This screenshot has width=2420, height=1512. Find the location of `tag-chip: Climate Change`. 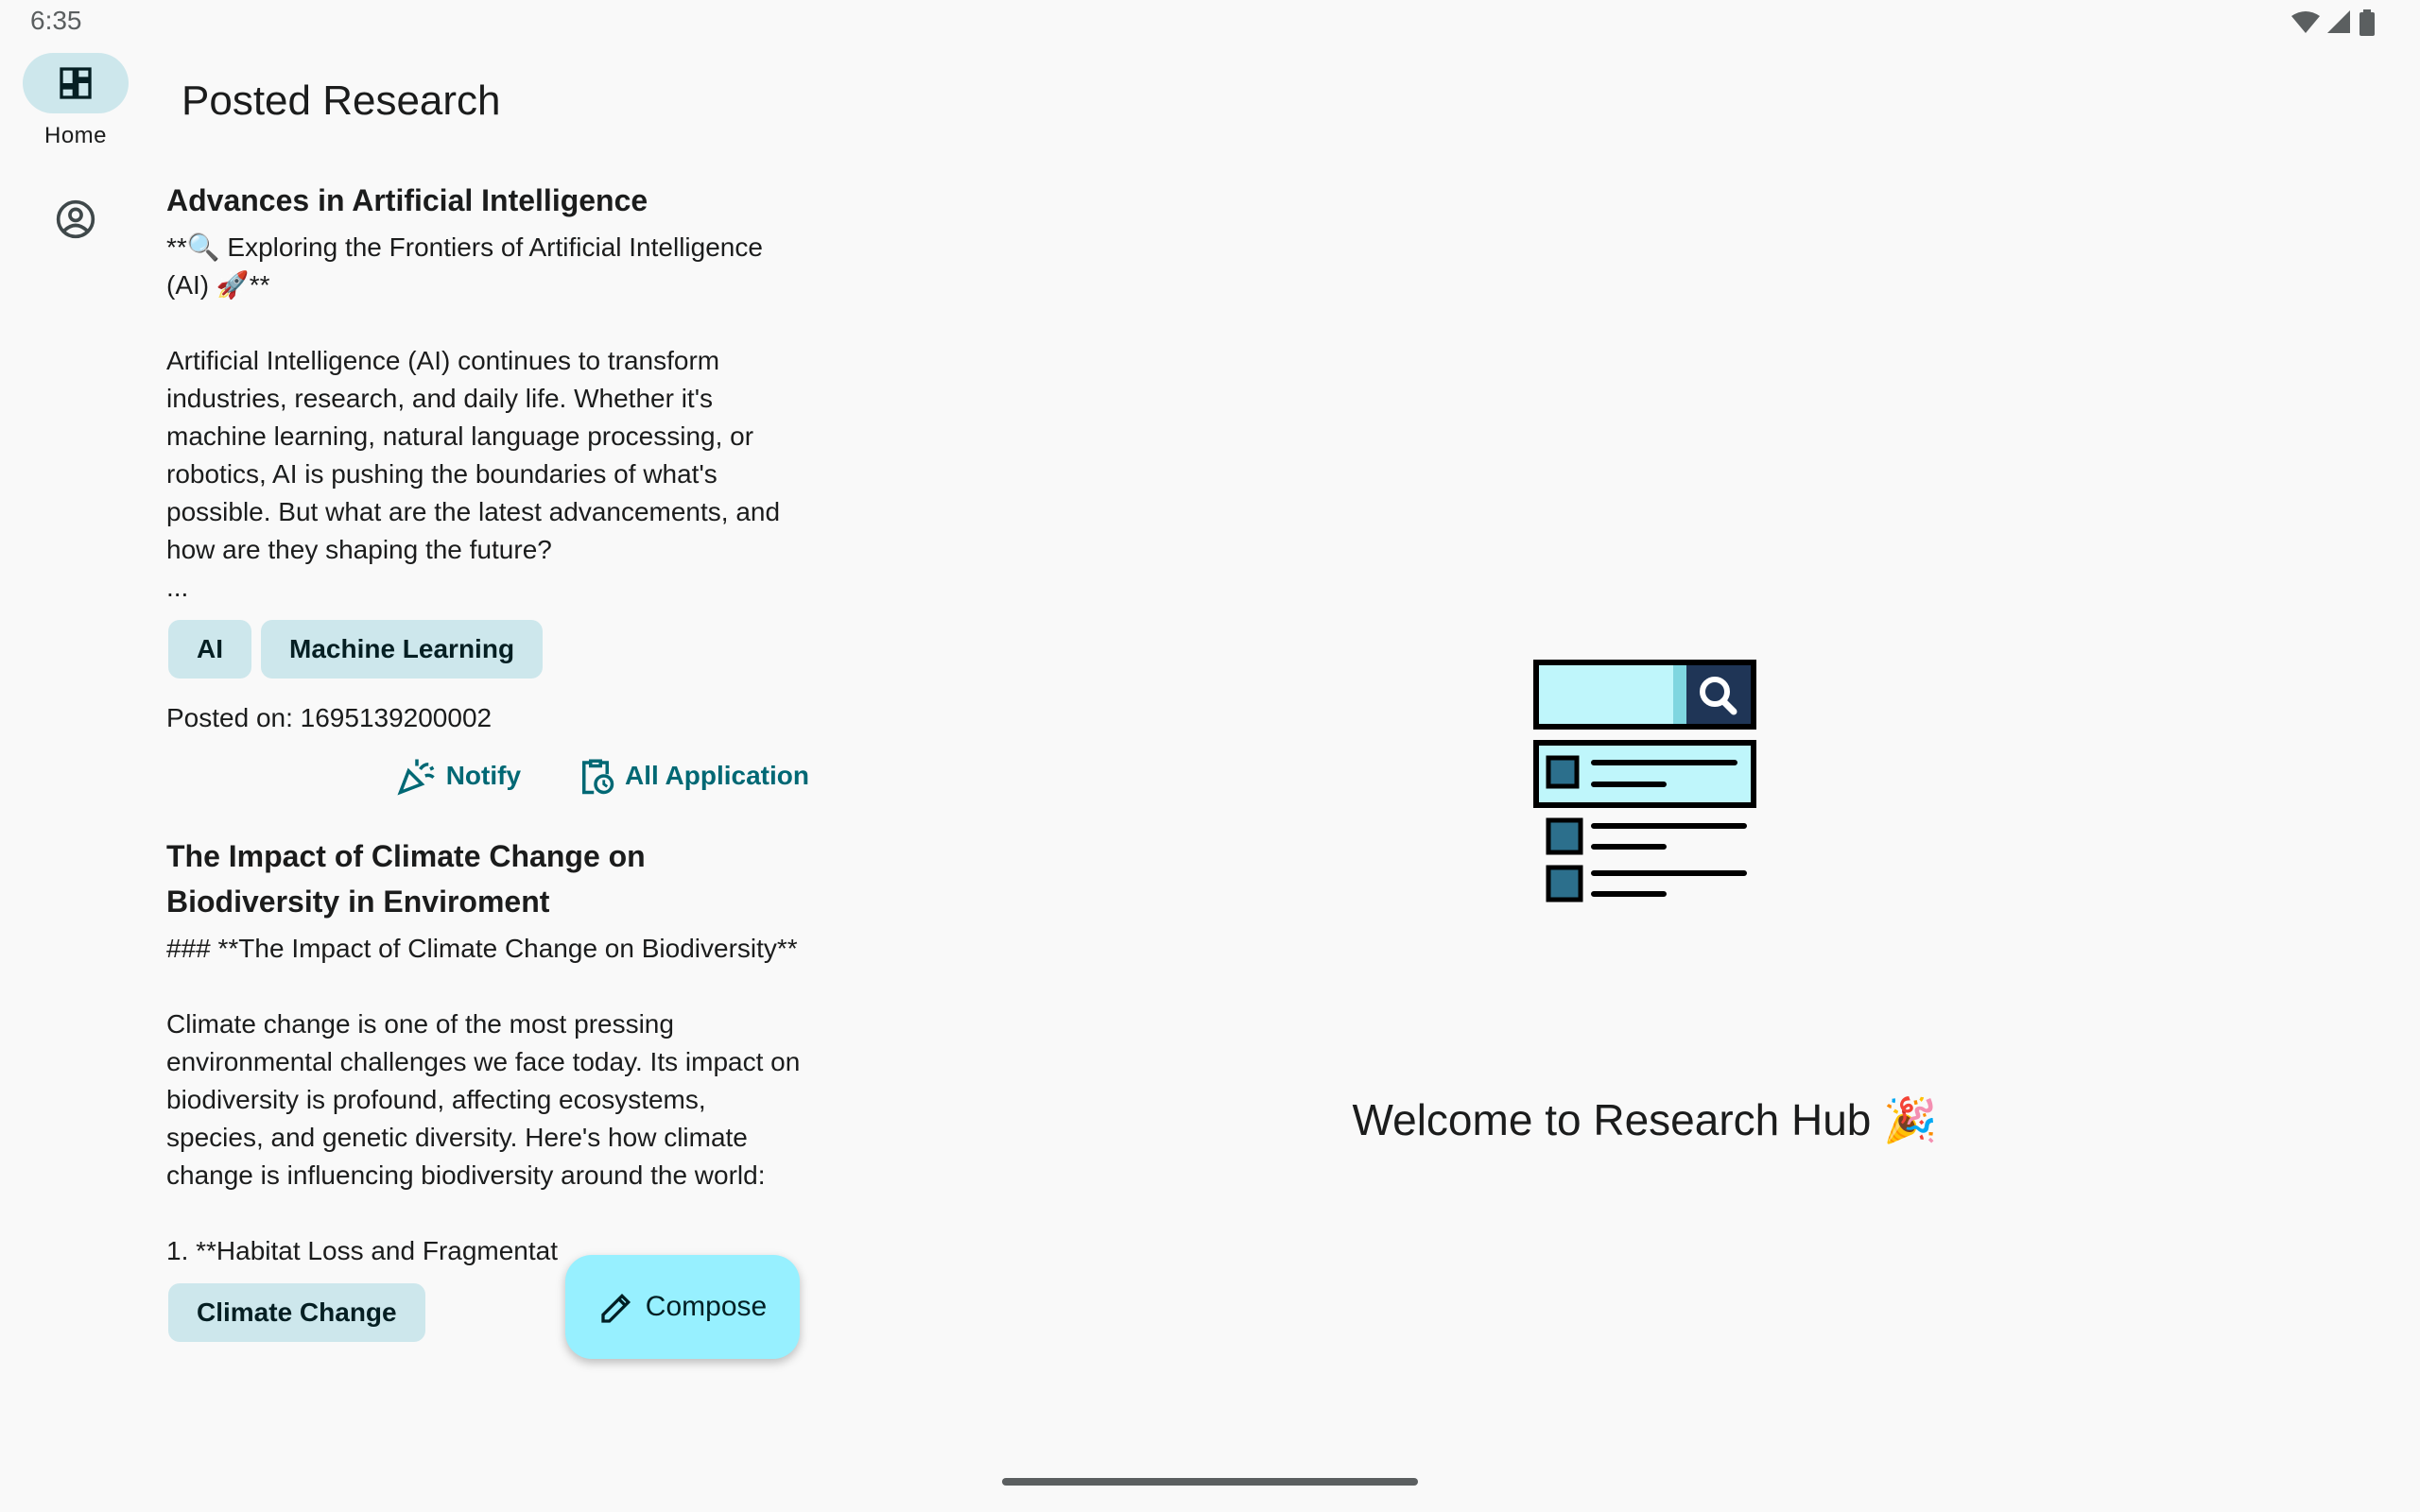

tag-chip: Climate Change is located at coordinates (296, 1312).